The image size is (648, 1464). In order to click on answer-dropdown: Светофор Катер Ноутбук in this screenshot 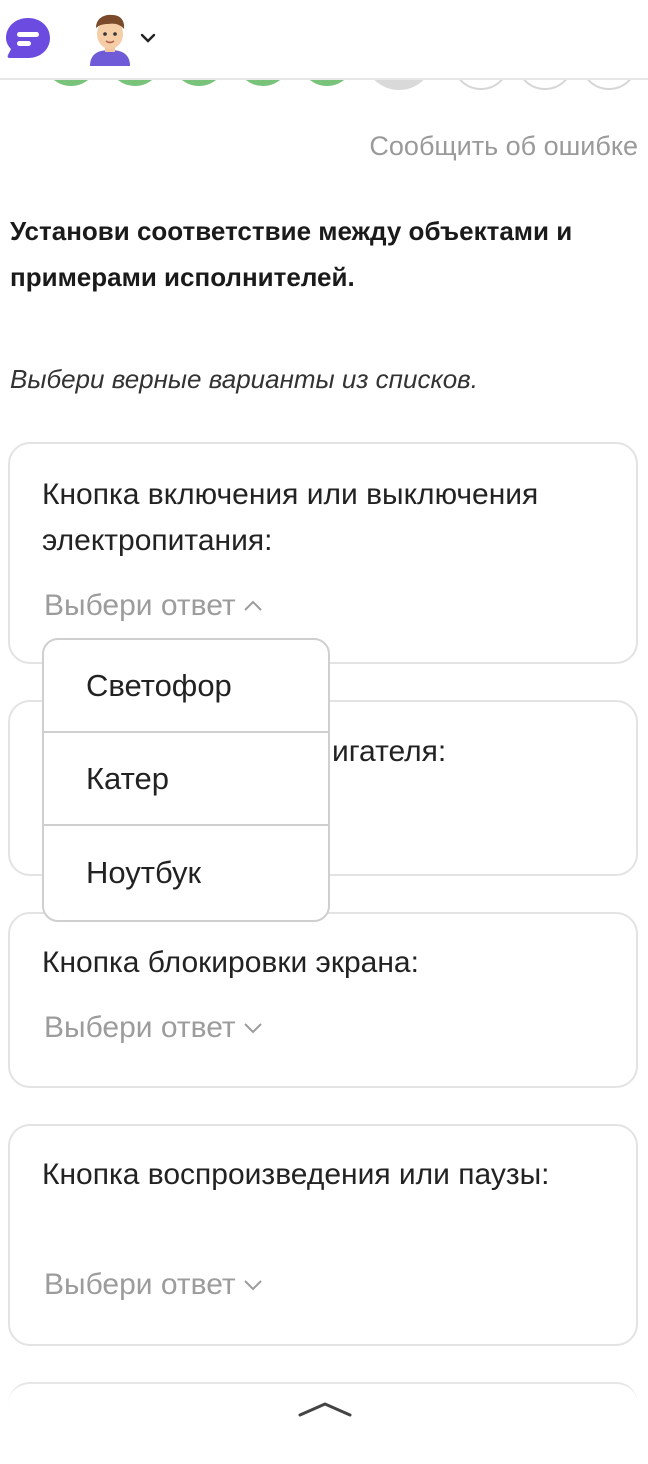, I will do `click(186, 780)`.